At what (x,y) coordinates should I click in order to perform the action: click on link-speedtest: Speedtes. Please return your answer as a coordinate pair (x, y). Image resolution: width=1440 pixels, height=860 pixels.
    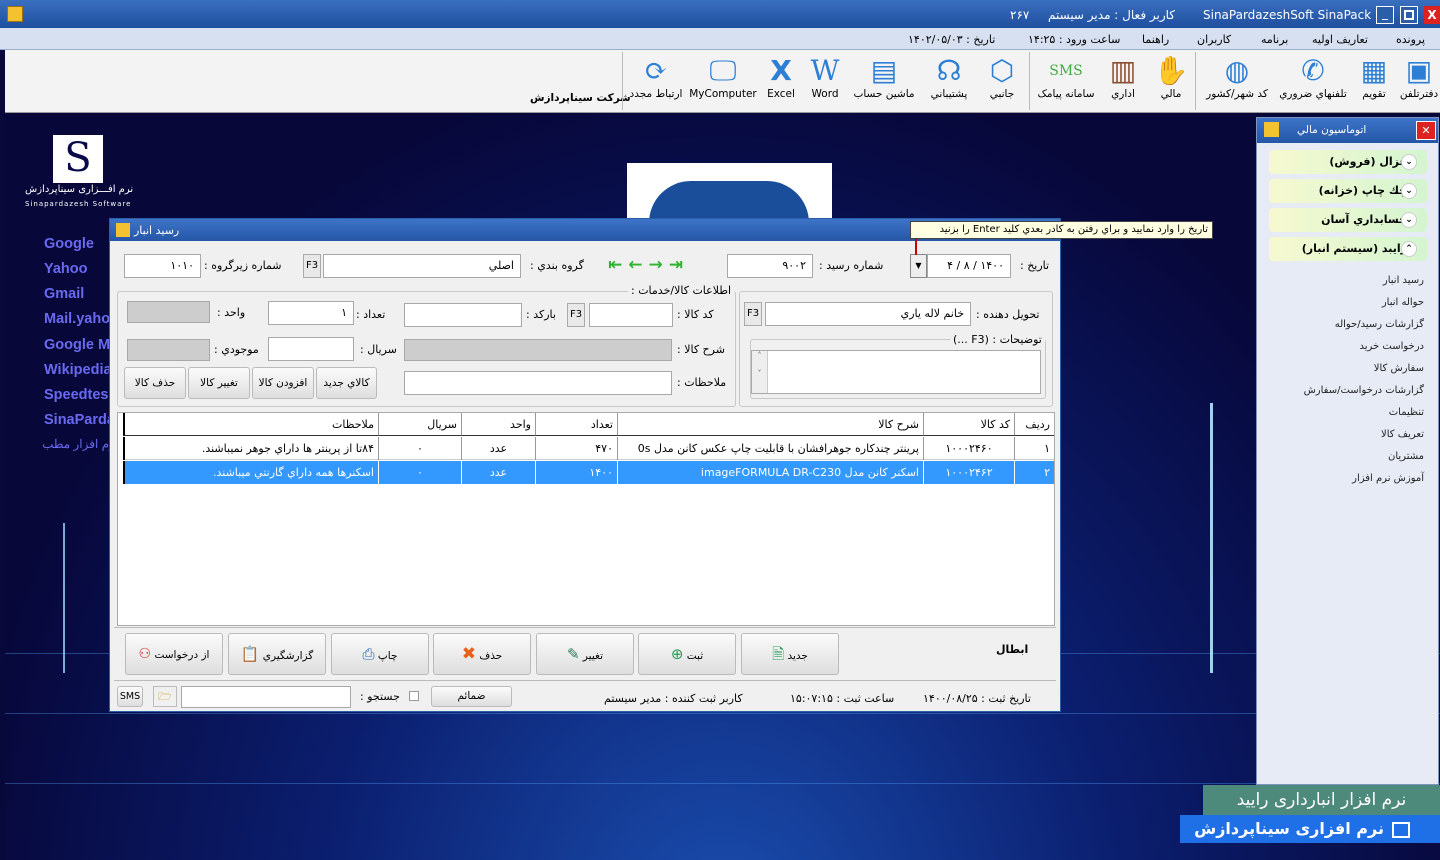
    Looking at the image, I should click on (76, 395).